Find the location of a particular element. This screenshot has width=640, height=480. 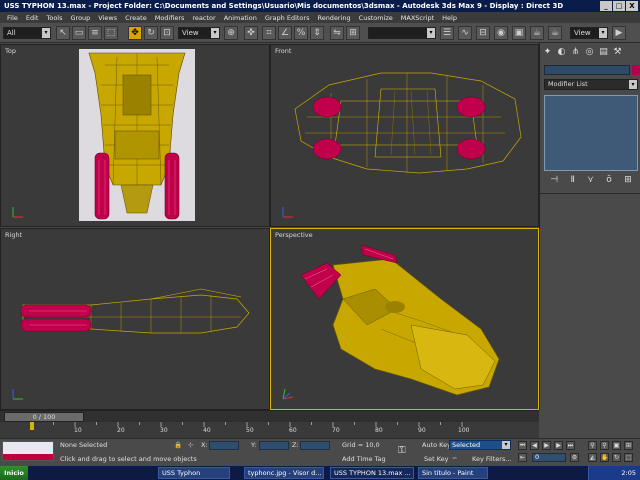

next-frame-icon: ▶ is located at coordinates (558, 445).